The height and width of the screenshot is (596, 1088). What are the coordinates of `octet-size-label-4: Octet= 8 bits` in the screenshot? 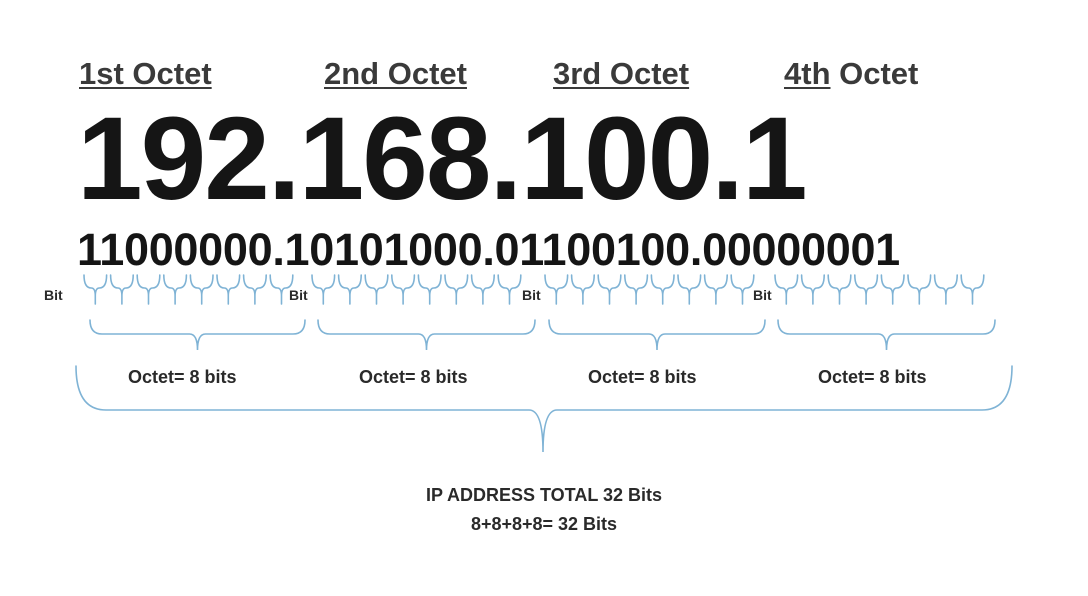 It's located at (872, 377).